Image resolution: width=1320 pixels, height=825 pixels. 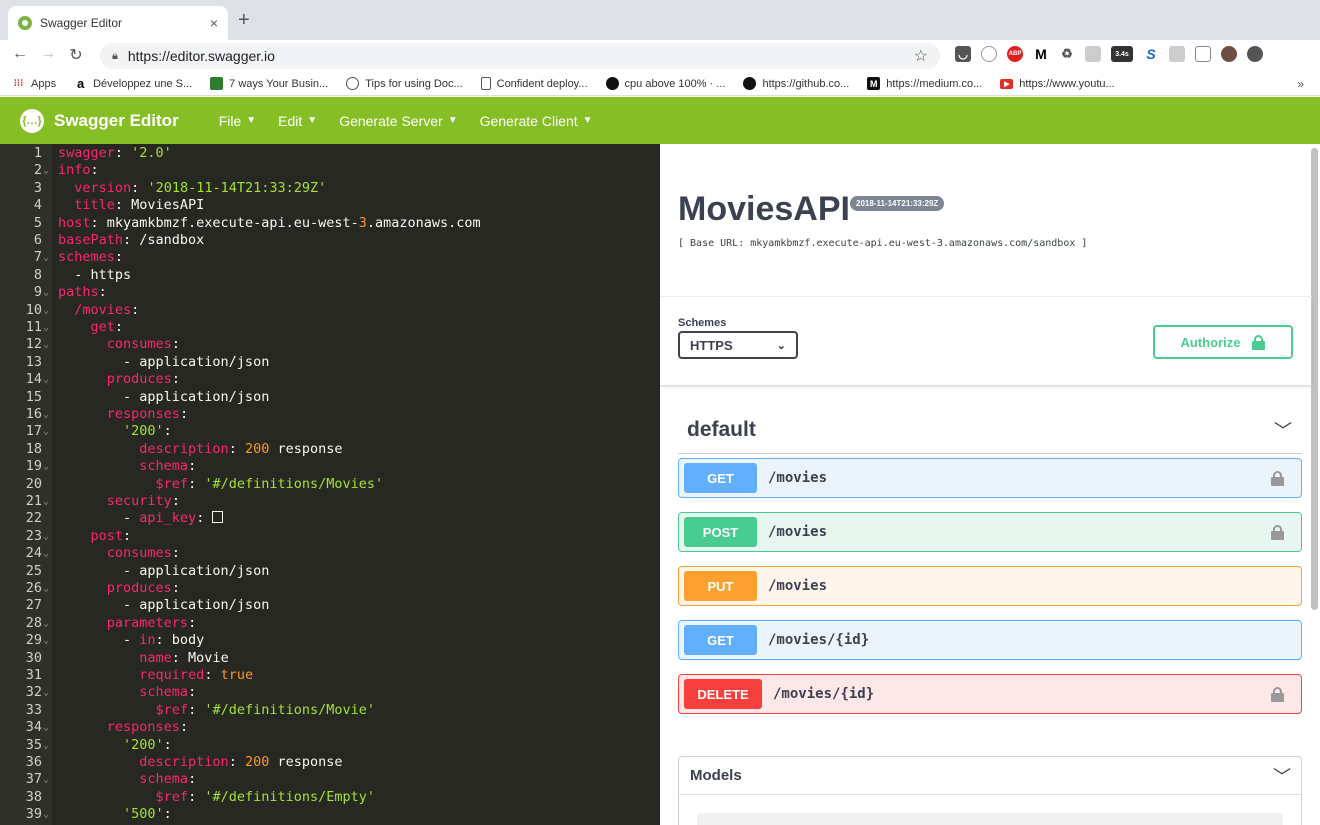 I want to click on bookmark-star-icon: ☆, so click(x=921, y=56).